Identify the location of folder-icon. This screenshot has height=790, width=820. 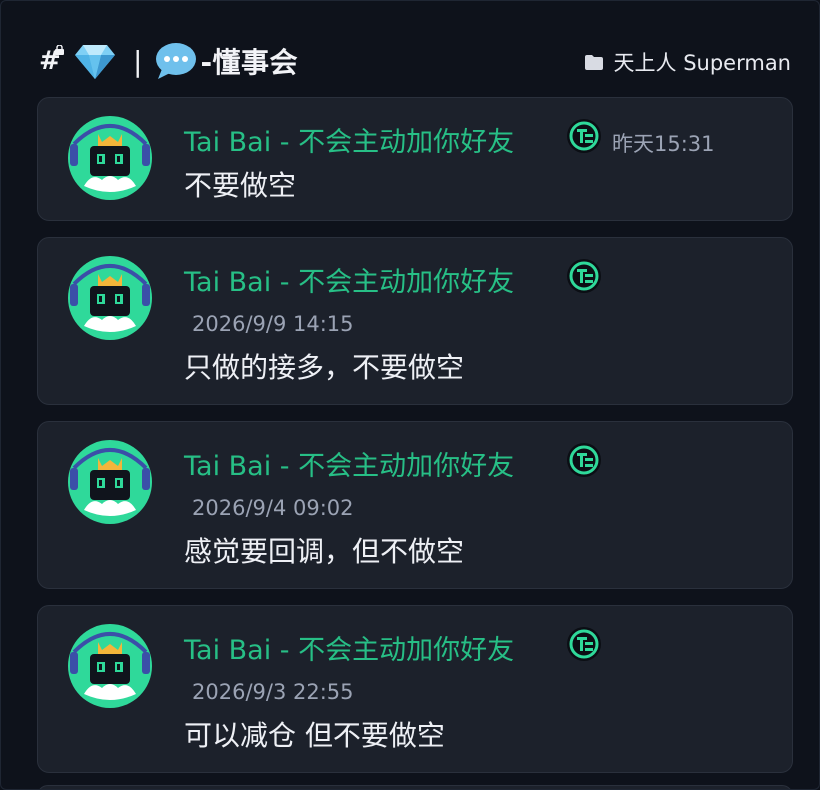
(593, 62).